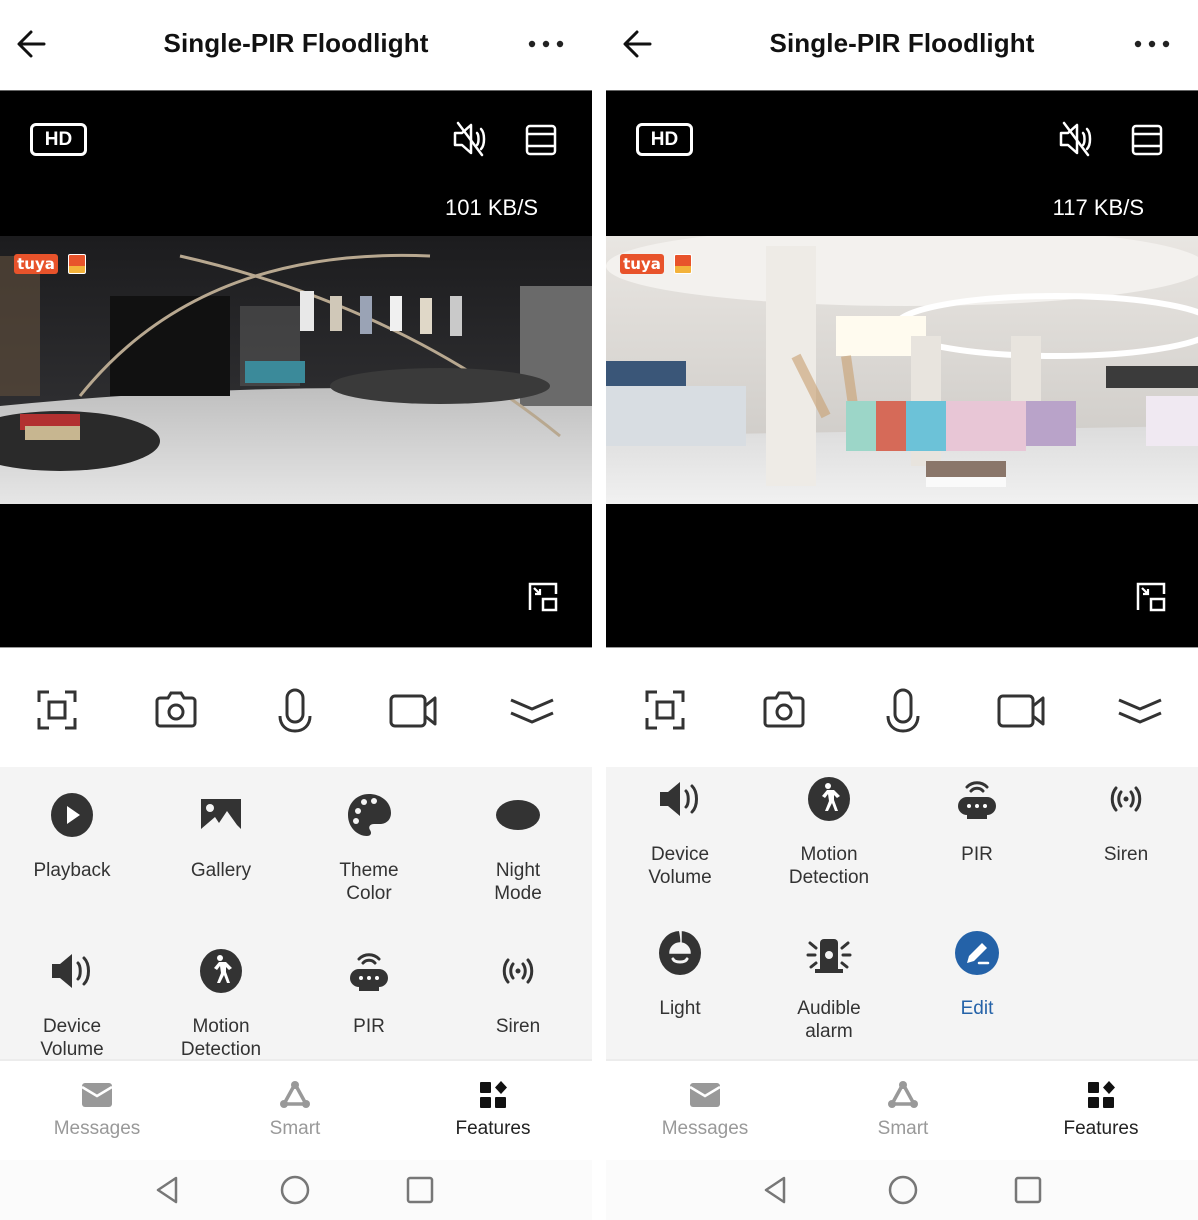 The width and height of the screenshot is (1198, 1220). What do you see at coordinates (518, 1026) in the screenshot?
I see `feature-label: Siren` at bounding box center [518, 1026].